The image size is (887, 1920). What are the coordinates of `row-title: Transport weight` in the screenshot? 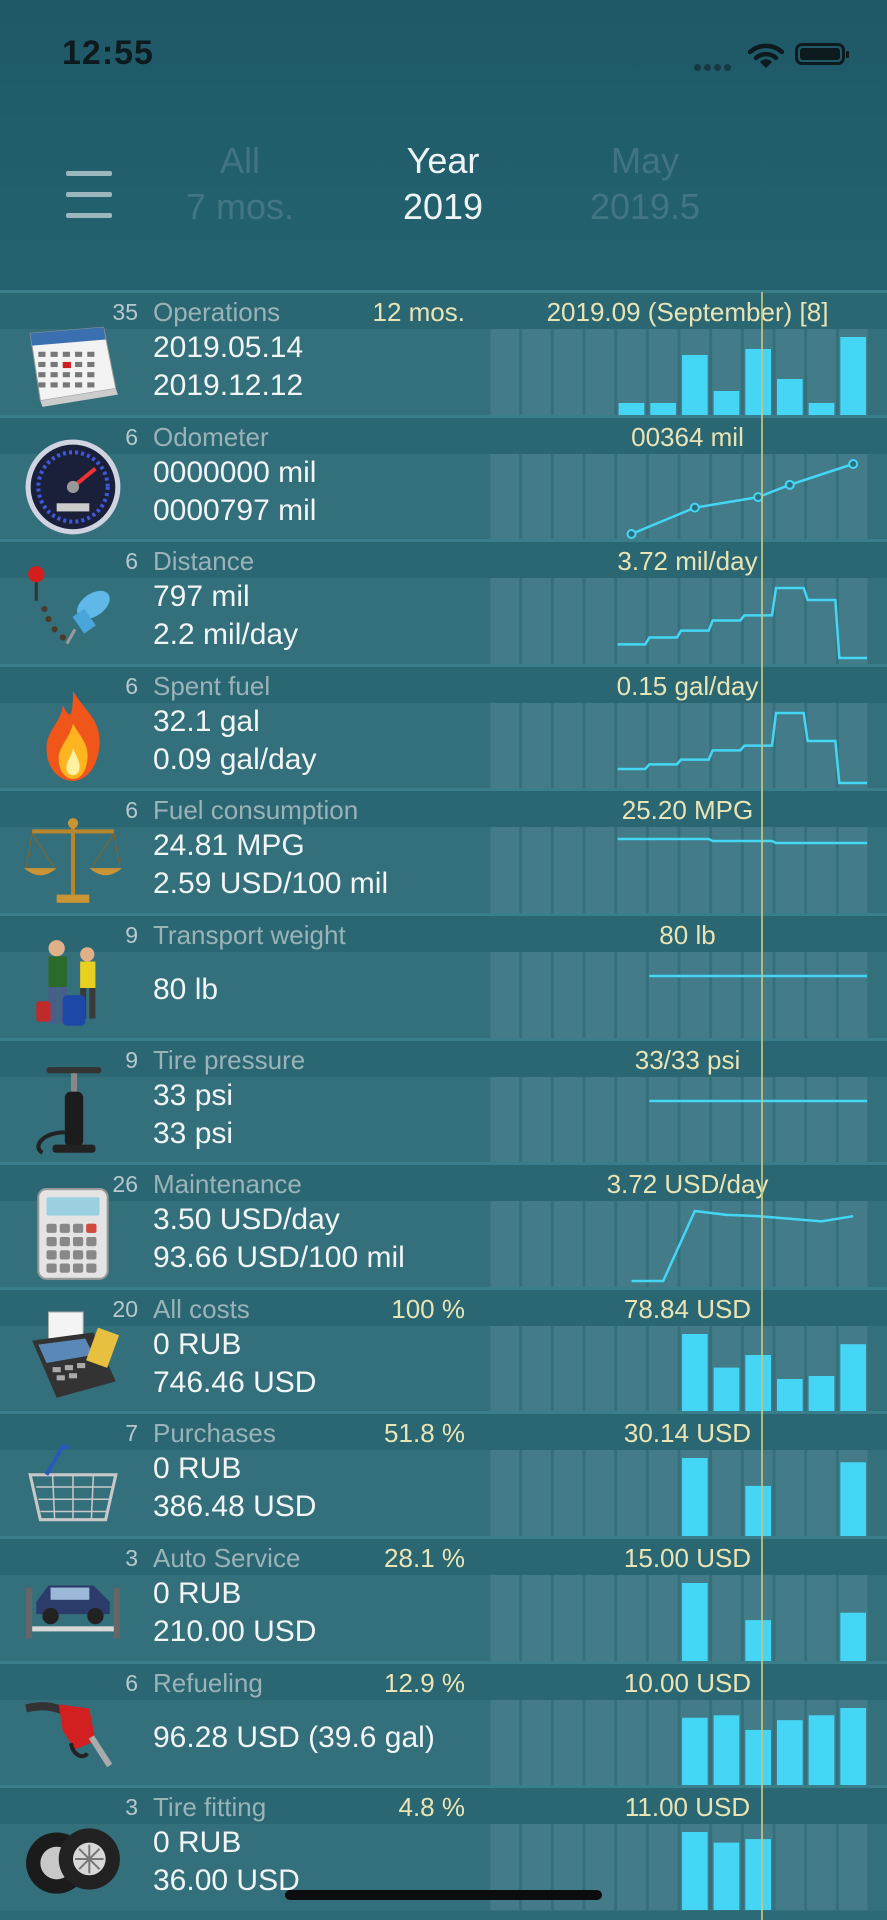 It's located at (249, 935).